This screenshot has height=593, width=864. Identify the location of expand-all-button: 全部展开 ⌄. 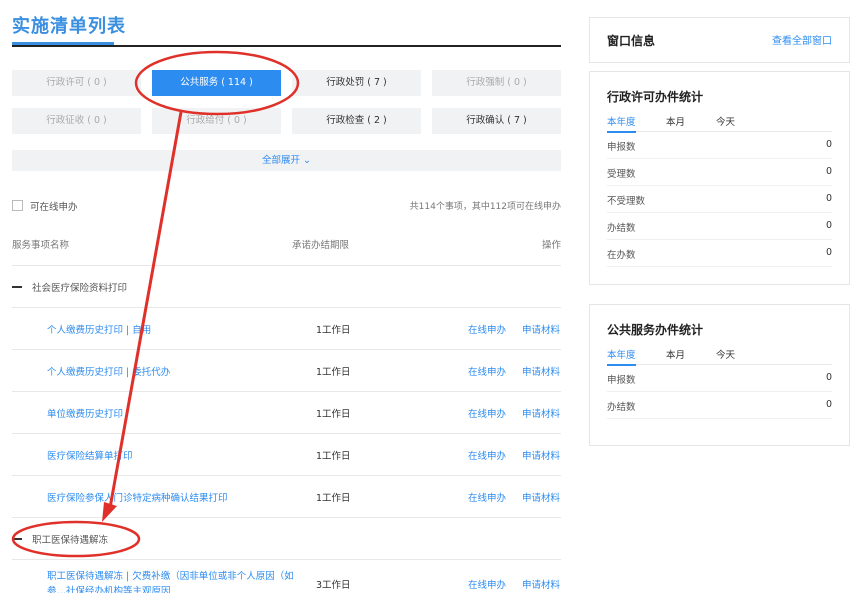
(286, 160).